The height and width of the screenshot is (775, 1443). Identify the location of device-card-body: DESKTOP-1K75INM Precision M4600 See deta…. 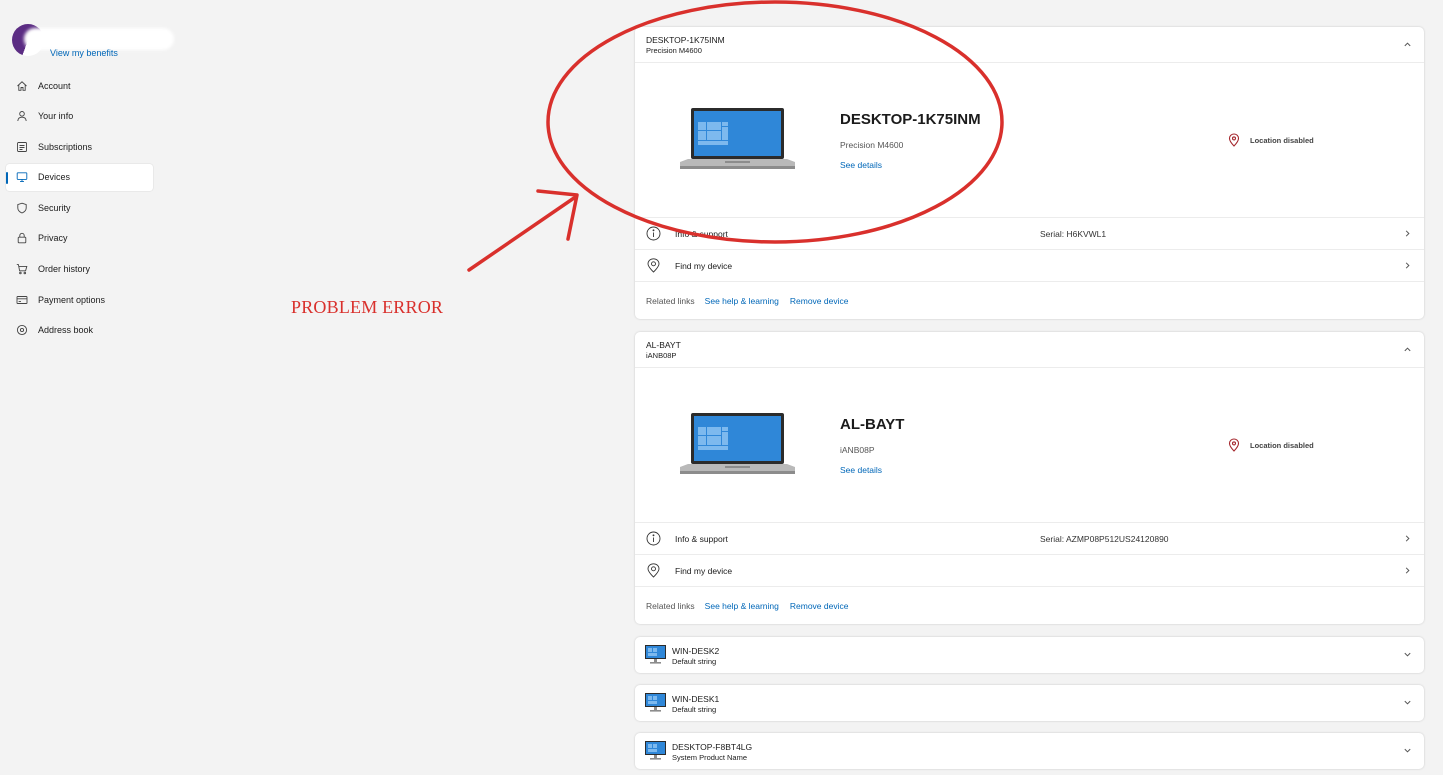
(1029, 140).